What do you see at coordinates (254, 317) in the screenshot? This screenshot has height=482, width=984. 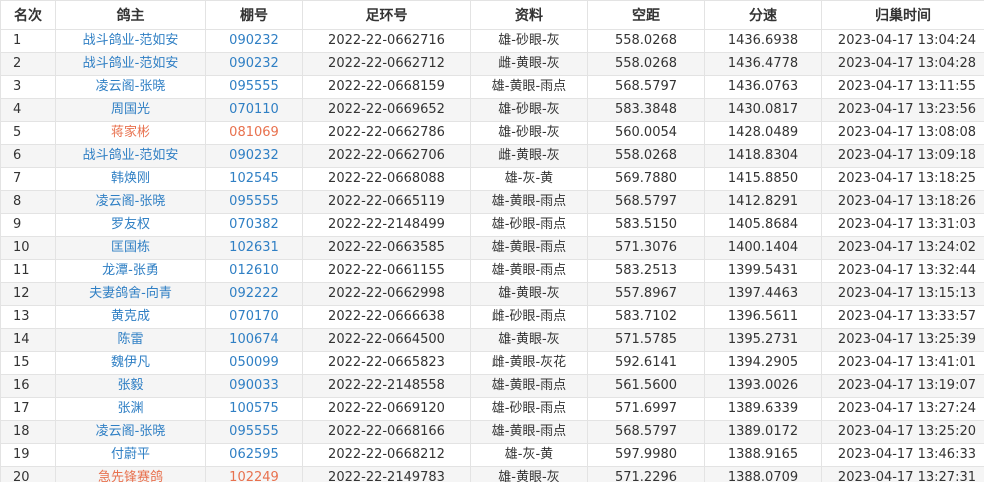 I see `cell-loft-link: 070170` at bounding box center [254, 317].